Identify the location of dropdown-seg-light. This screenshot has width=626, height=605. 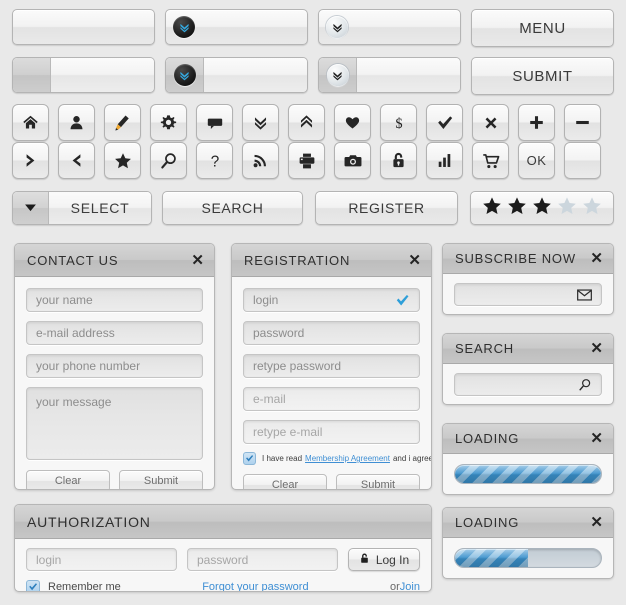
(389, 75).